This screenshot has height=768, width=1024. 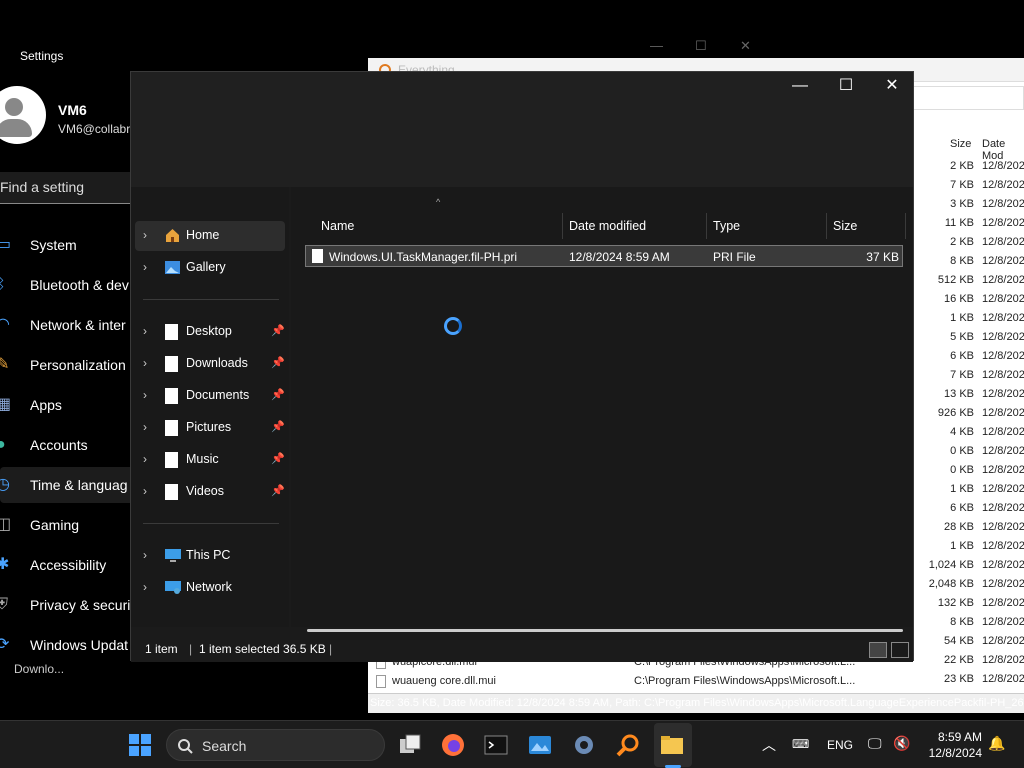 What do you see at coordinates (23, 115) in the screenshot?
I see `avatar` at bounding box center [23, 115].